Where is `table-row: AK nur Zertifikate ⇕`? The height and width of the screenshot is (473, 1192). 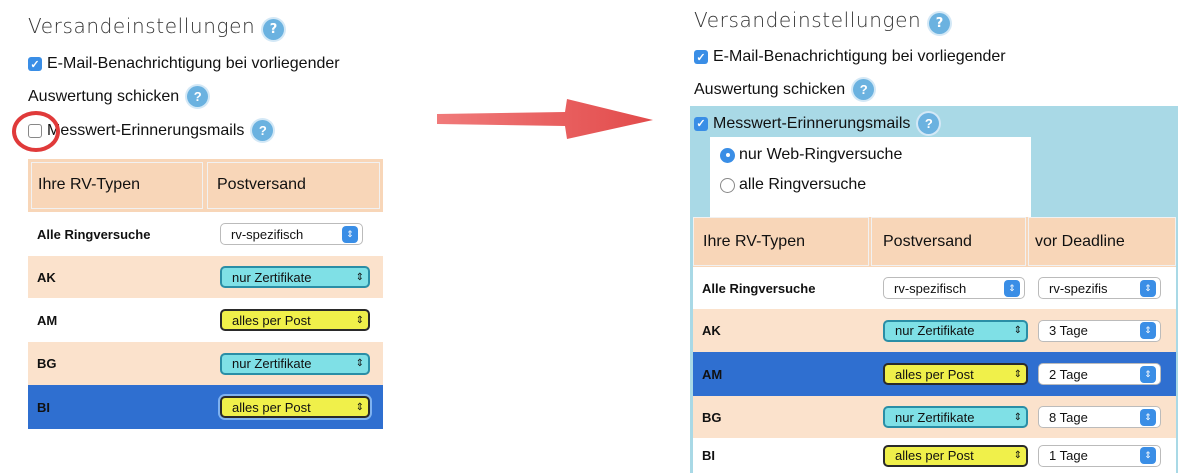 table-row: AK nur Zertifikate ⇕ is located at coordinates (205, 277).